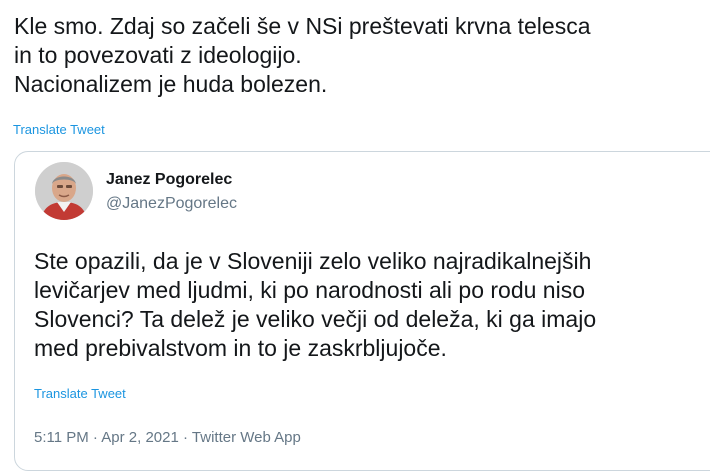  What do you see at coordinates (171, 84) in the screenshot?
I see `tweet-text-line: Nacionalizem je huda bolezen.` at bounding box center [171, 84].